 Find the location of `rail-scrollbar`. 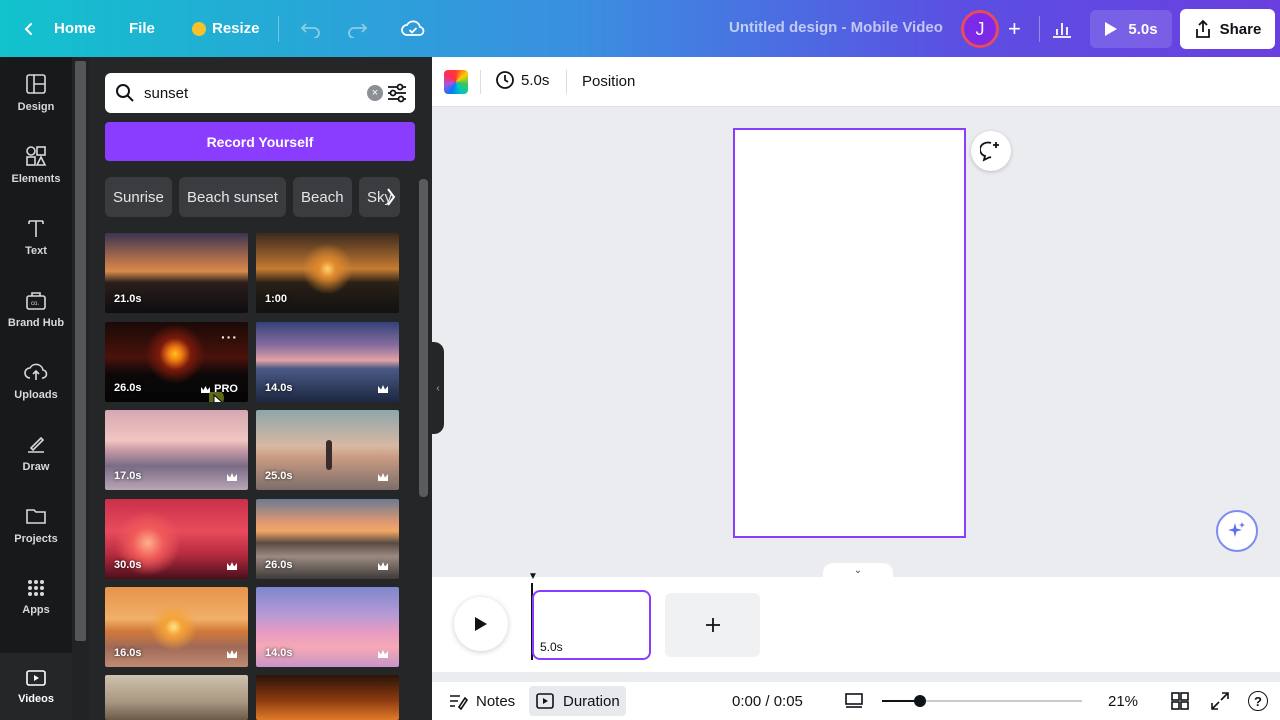

rail-scrollbar is located at coordinates (80, 388).